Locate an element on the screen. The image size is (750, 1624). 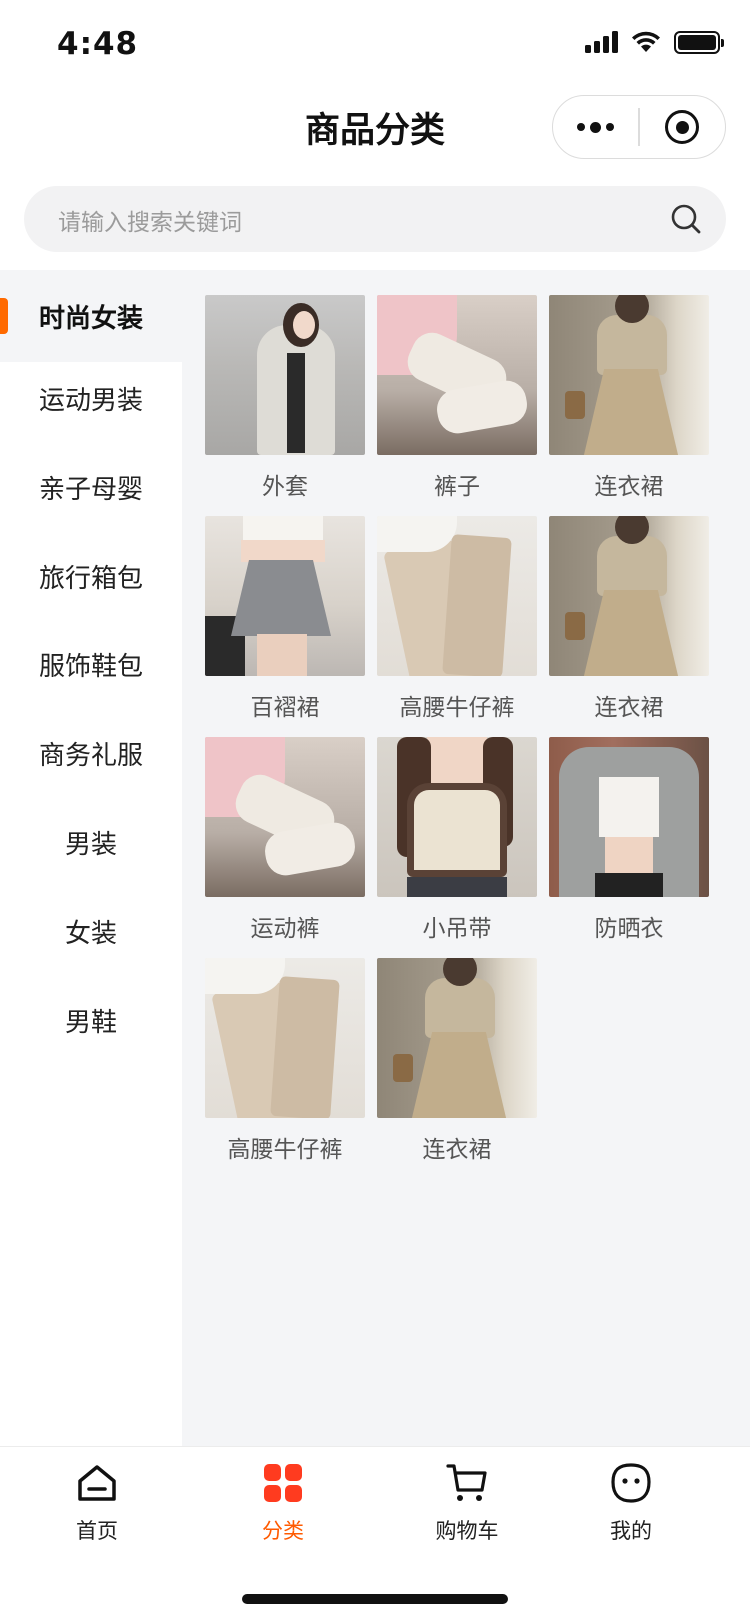
product-label: 外套 is located at coordinates (285, 487).